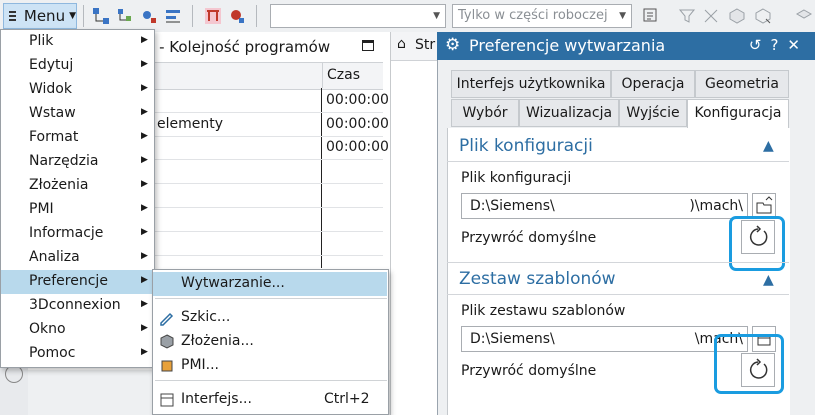  I want to click on menu-item-pmi: PMI ▶, so click(77, 210).